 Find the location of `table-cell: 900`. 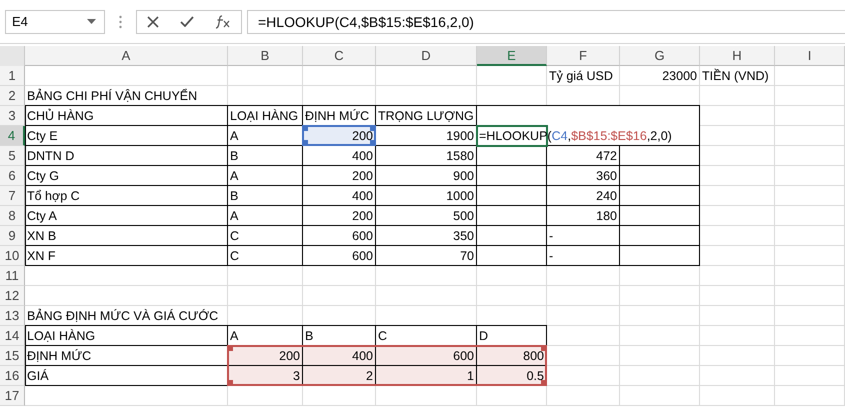

table-cell: 900 is located at coordinates (463, 176).